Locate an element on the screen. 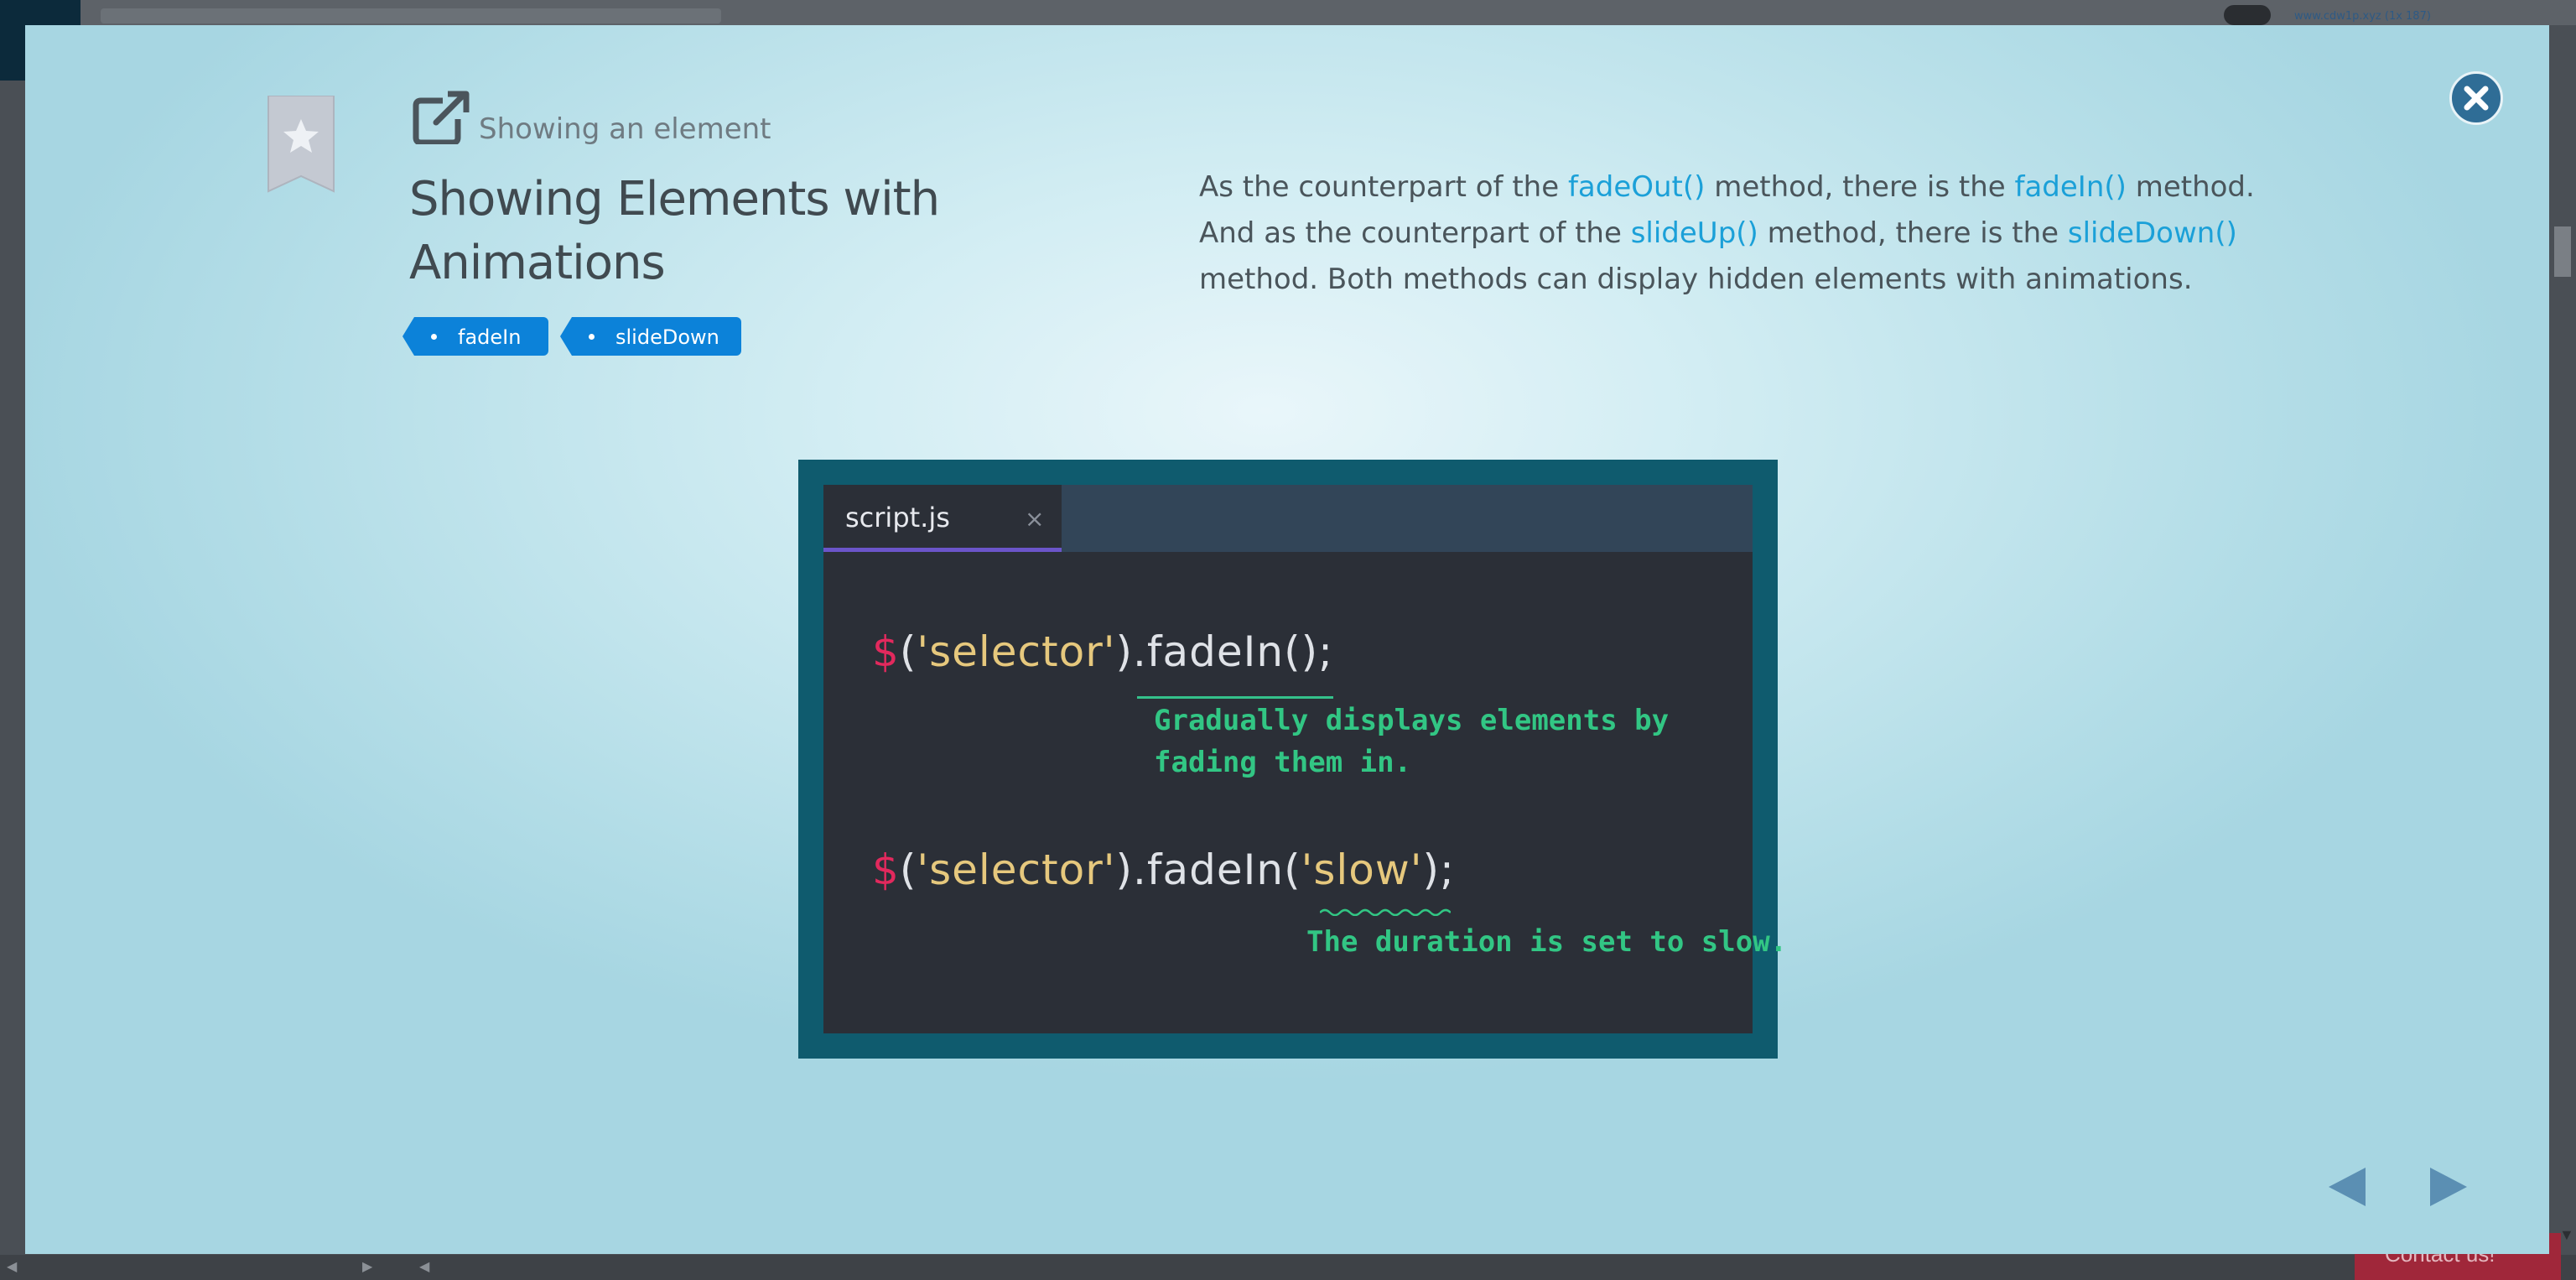 The image size is (2576, 1280). close-button is located at coordinates (2476, 98).